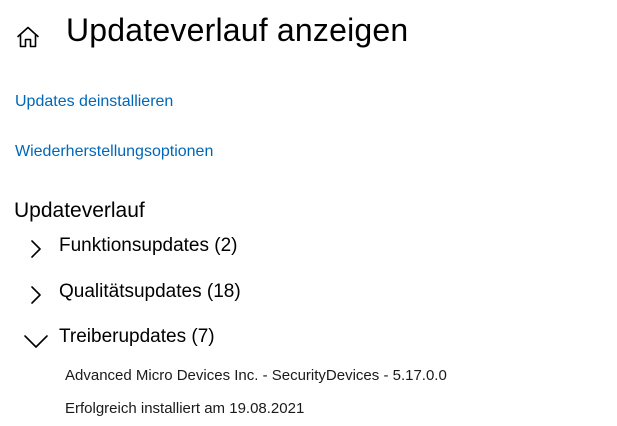 Image resolution: width=617 pixels, height=426 pixels. I want to click on uninstall-updates-link: Updates deinstallieren, so click(94, 102).